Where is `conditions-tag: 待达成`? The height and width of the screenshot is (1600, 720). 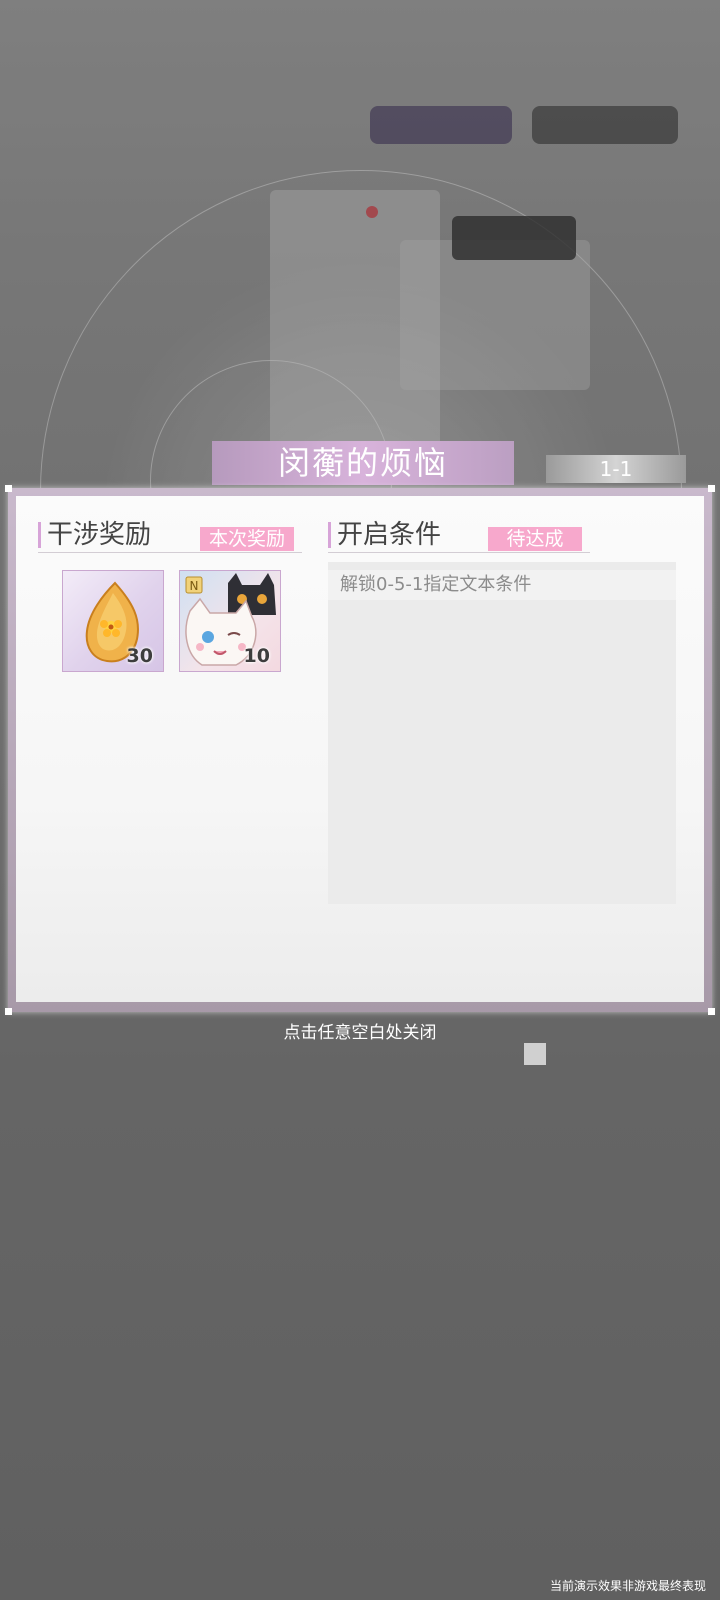
conditions-tag: 待达成 is located at coordinates (535, 539).